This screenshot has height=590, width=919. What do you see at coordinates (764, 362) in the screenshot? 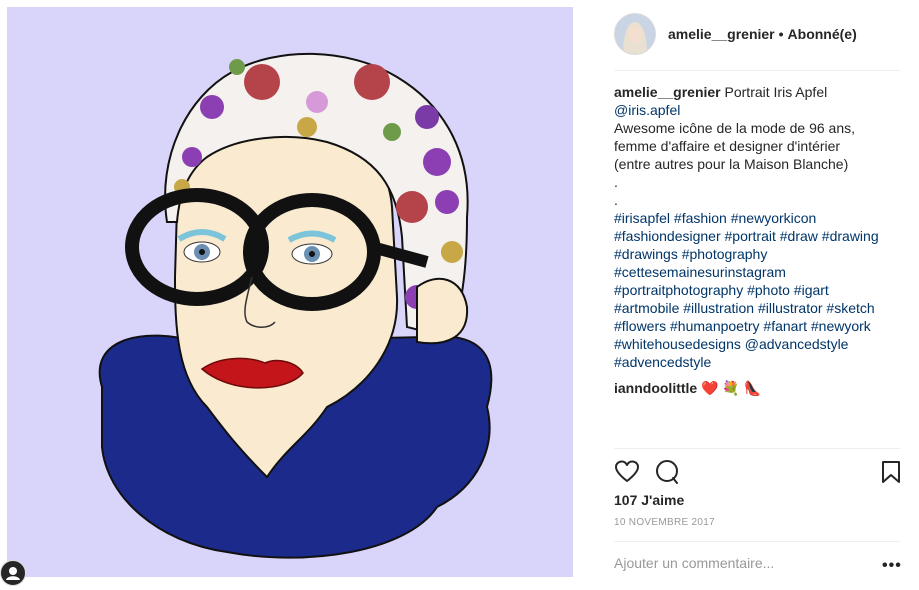
I see `hashtag-line: #advencedstyle` at bounding box center [764, 362].